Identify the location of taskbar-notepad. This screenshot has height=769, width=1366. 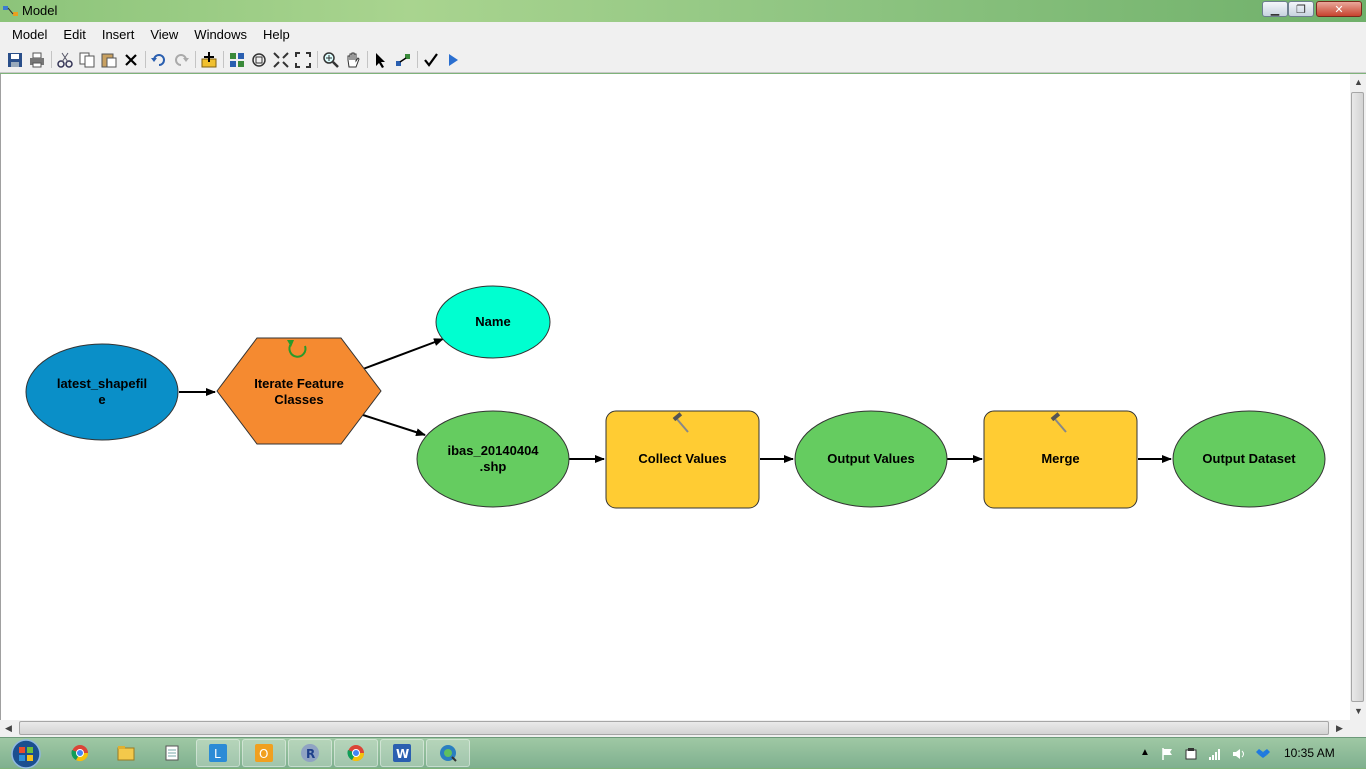
(172, 753).